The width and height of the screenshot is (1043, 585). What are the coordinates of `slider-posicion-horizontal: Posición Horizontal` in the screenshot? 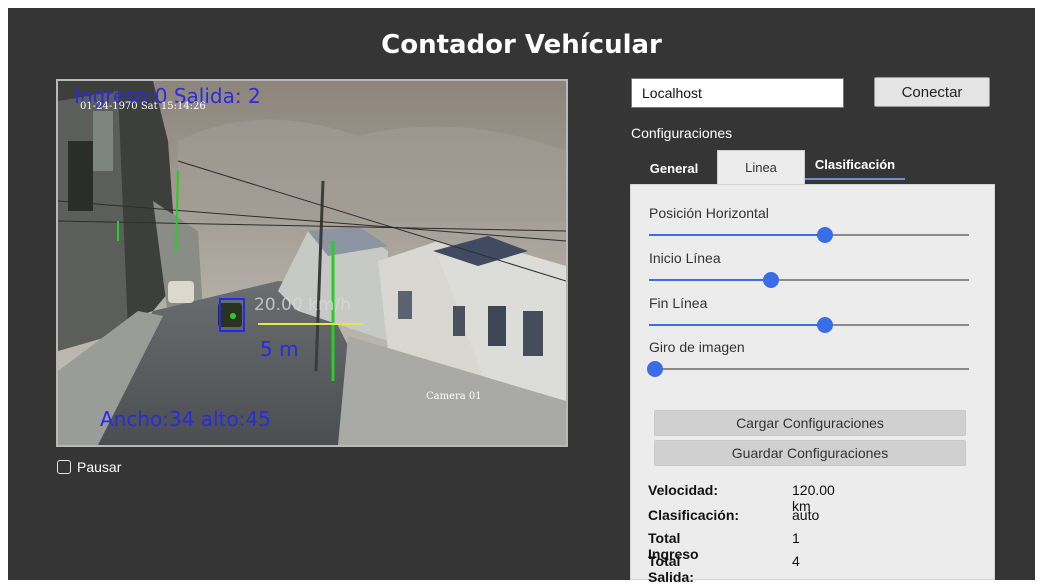 It's located at (809, 224).